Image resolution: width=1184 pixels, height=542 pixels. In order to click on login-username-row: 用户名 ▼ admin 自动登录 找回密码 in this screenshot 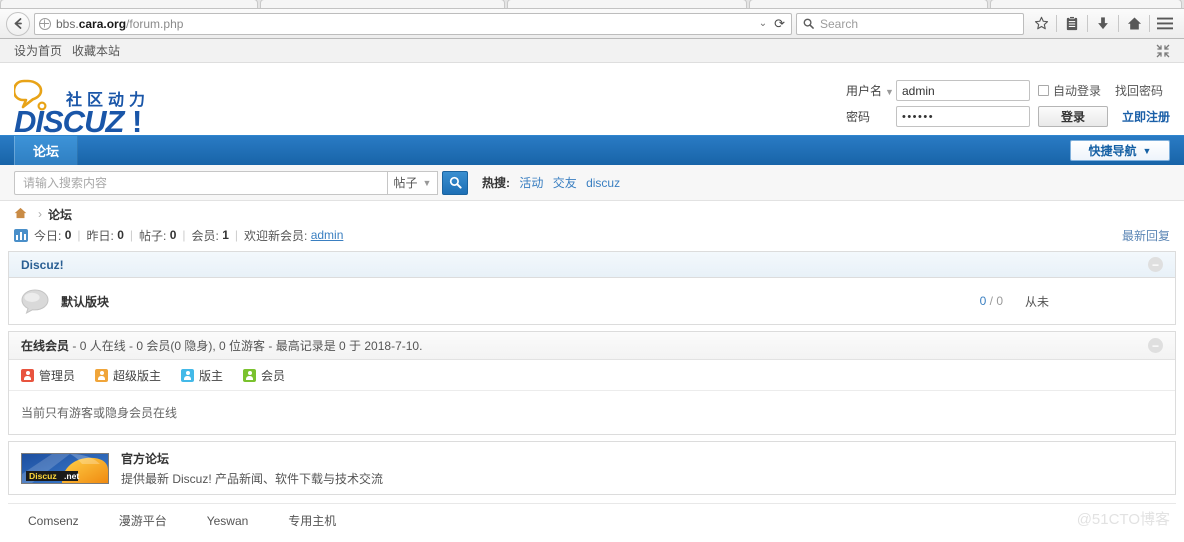, I will do `click(1008, 90)`.